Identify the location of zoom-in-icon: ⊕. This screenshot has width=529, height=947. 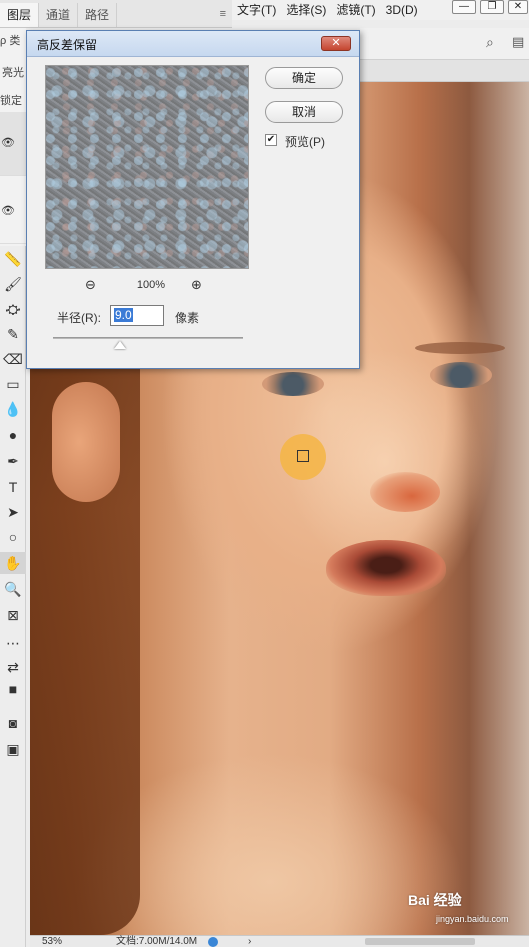
(196, 285).